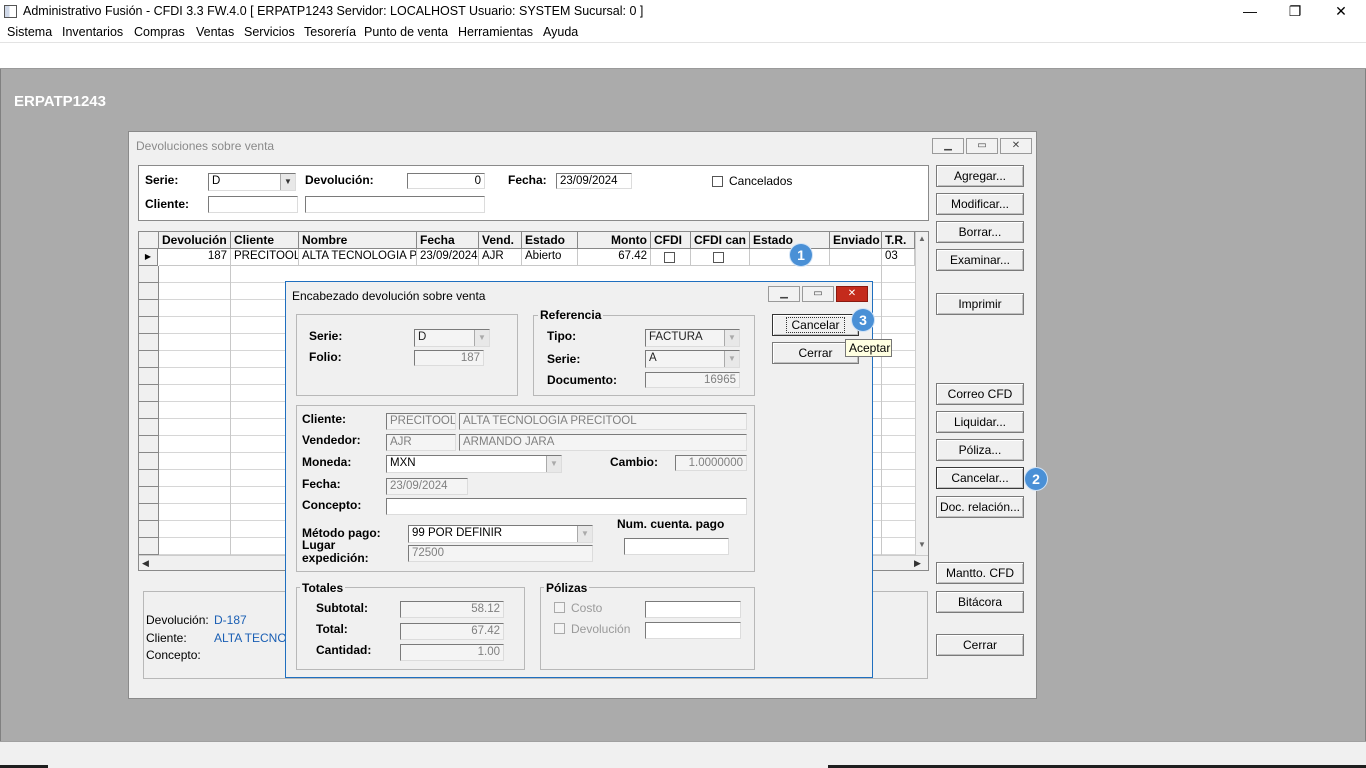 Image resolution: width=1366 pixels, height=768 pixels. I want to click on scroll-up-icon: ▲, so click(922, 238).